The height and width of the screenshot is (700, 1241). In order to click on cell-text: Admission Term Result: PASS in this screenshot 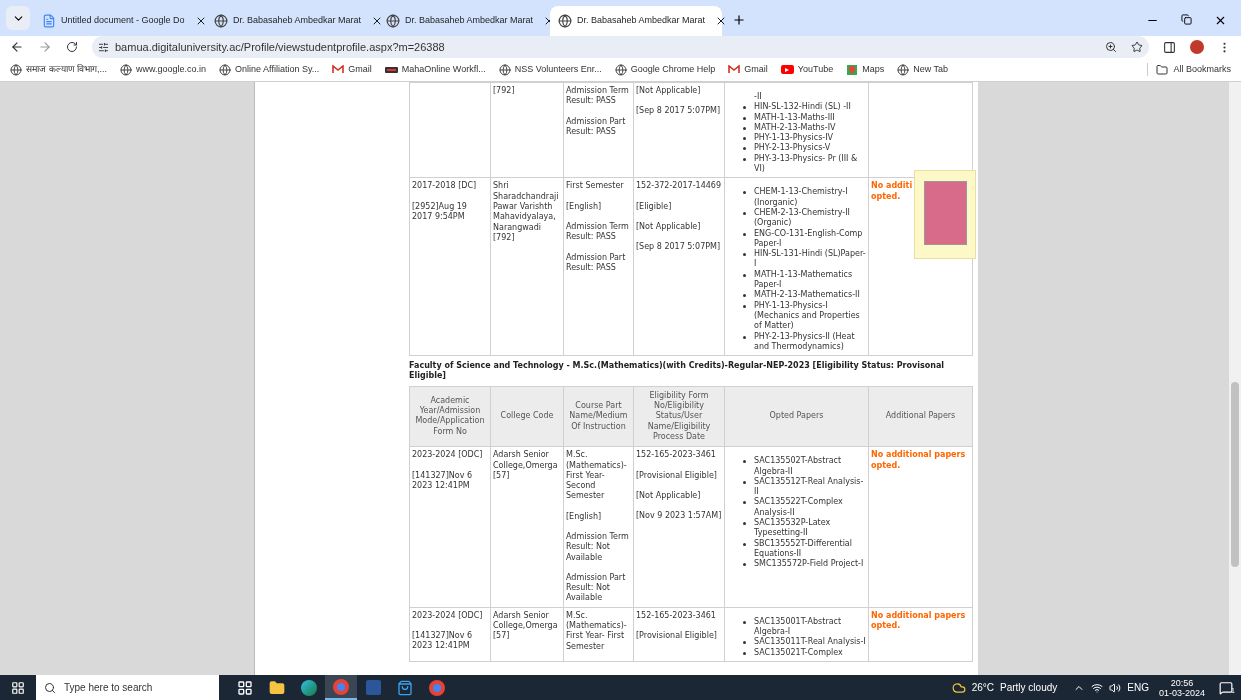, I will do `click(598, 96)`.